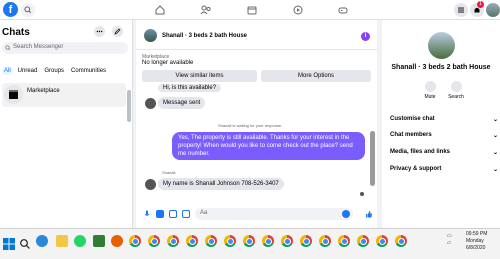 The height and width of the screenshot is (259, 500). I want to click on filter-all: All, so click(7, 71).